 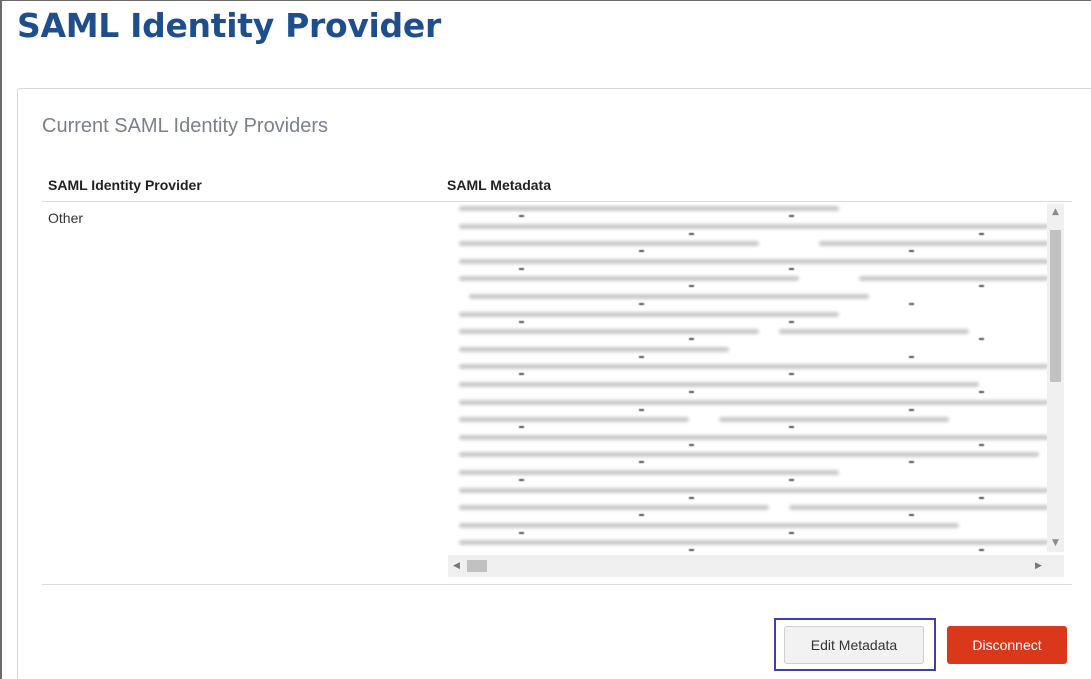 What do you see at coordinates (1038, 566) in the screenshot?
I see `triangle-right-icon: ▶` at bounding box center [1038, 566].